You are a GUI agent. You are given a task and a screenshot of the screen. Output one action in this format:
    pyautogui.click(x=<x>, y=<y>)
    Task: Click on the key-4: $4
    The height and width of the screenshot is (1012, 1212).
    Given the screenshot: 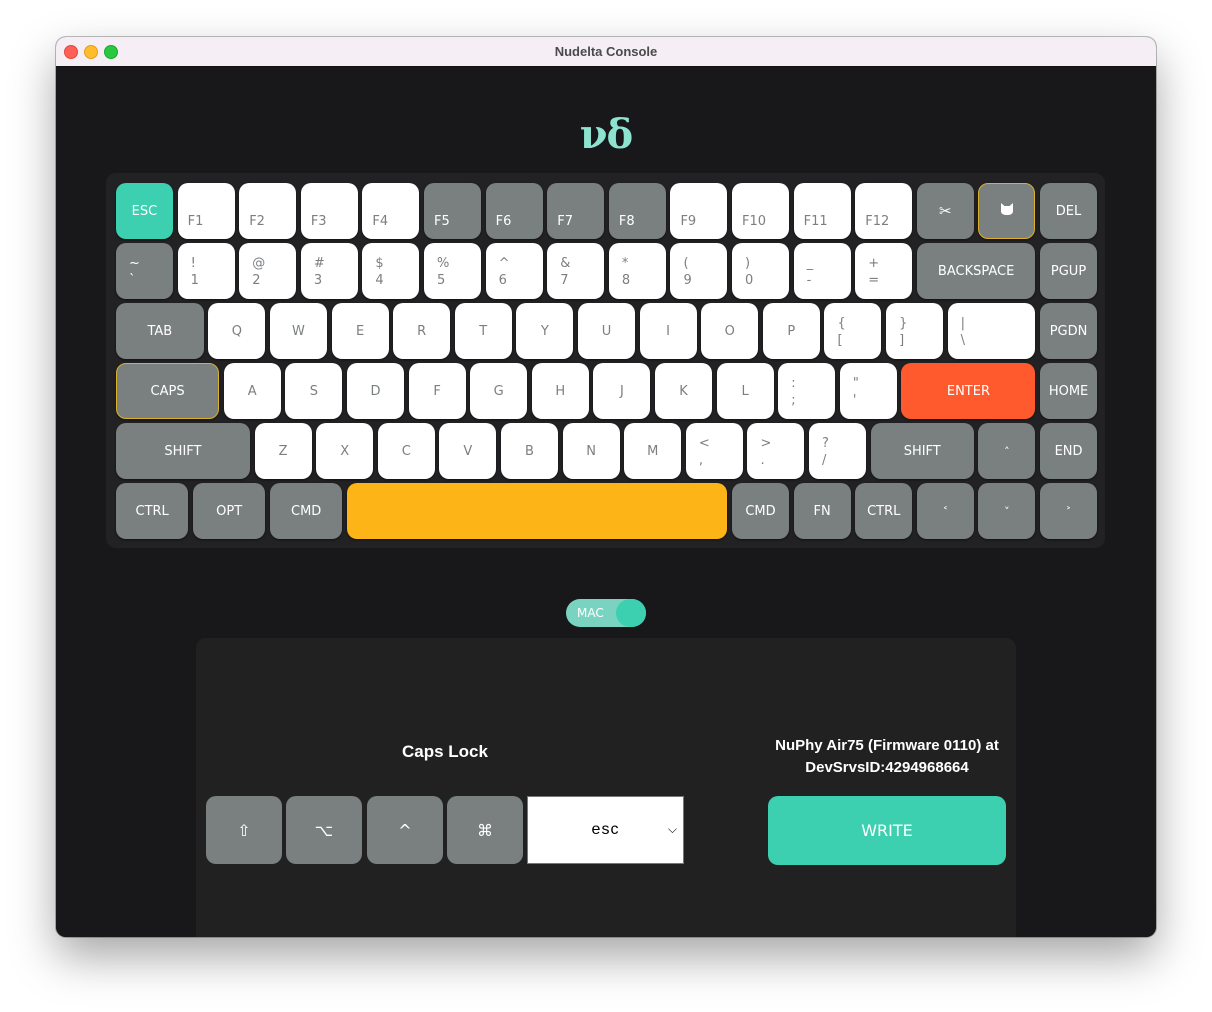 What is the action you would take?
    pyautogui.click(x=391, y=271)
    